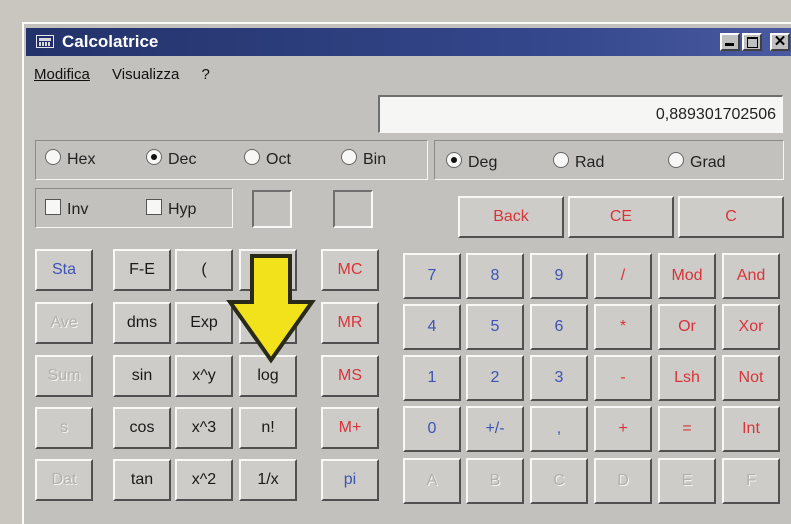 The image size is (791, 524). I want to click on menu-help: ?, so click(205, 74).